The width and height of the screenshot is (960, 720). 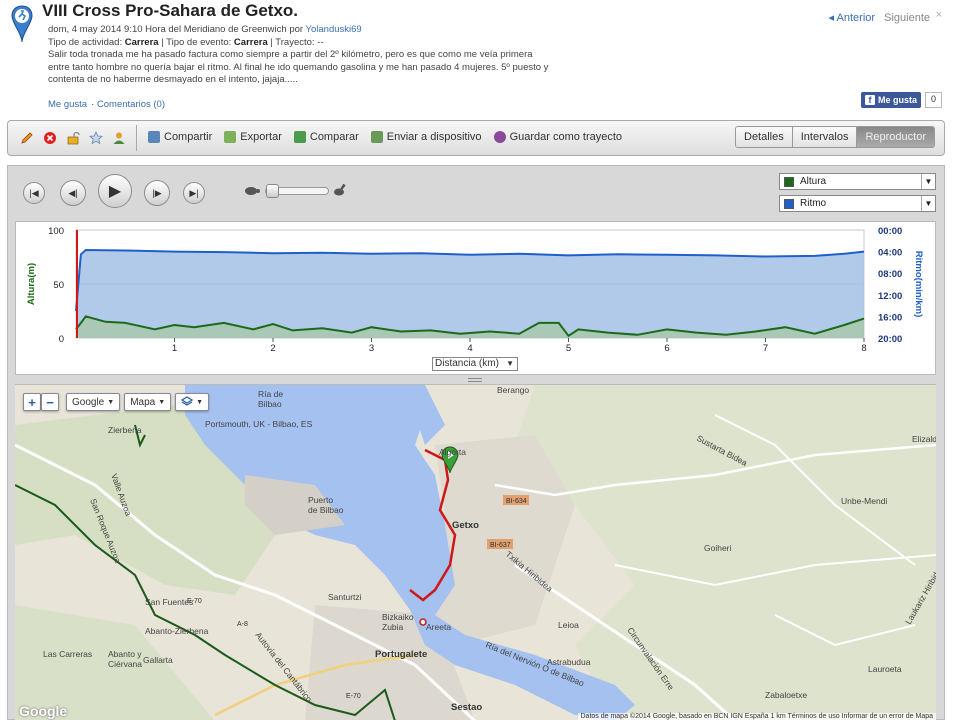 I want to click on map-label: Sestao, so click(x=466, y=707).